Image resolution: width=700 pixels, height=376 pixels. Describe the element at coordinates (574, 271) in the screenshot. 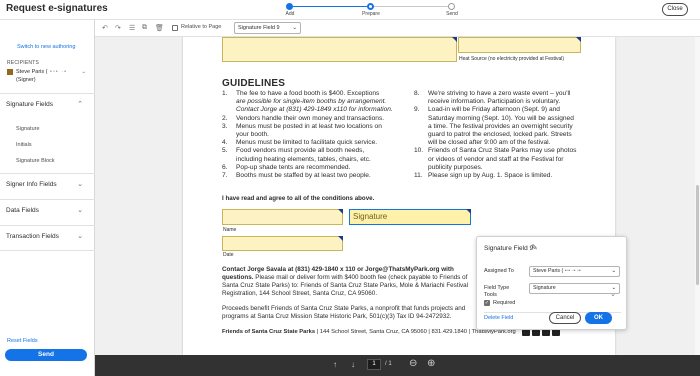

I see `assigned-to-select: Steve Paris ( ▪▫▪ ·▪ ▫▪ ⌄` at that location.